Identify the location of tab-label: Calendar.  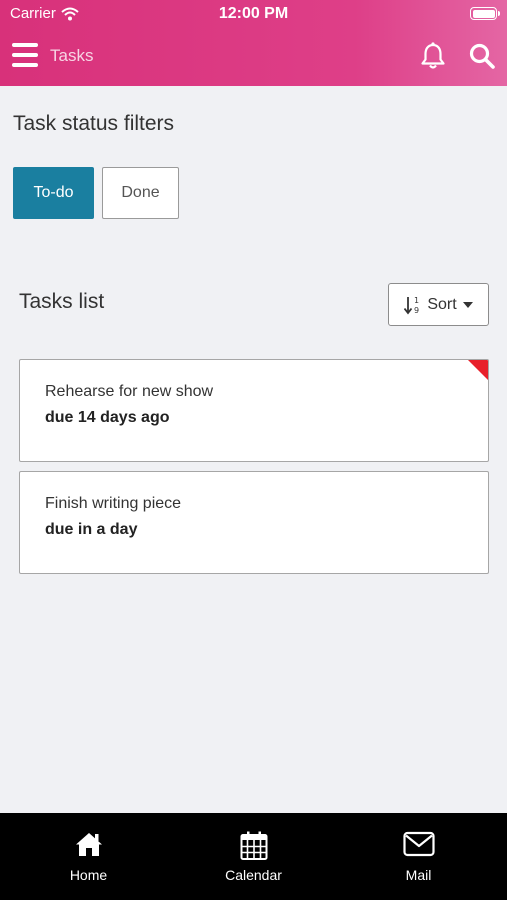
(253, 875).